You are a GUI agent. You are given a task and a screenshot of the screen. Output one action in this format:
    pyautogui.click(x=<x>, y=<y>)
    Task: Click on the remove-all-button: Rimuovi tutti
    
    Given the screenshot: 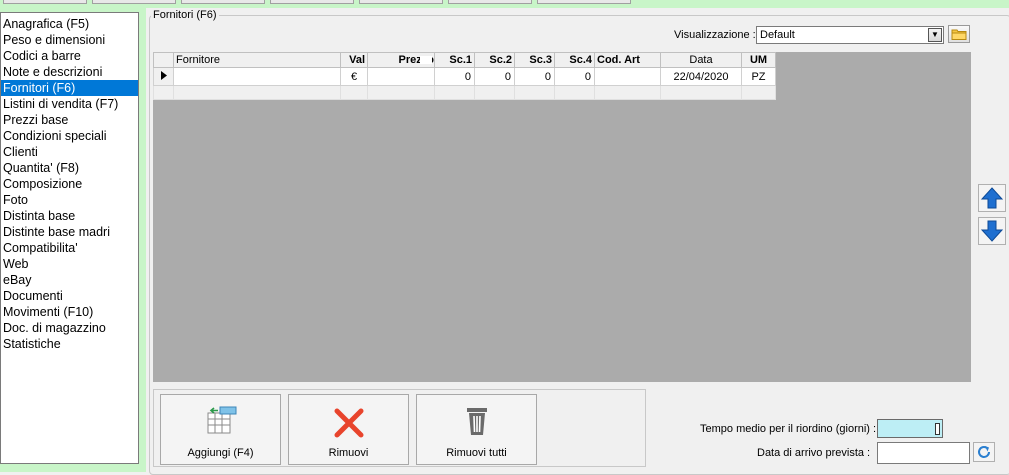 What is the action you would take?
    pyautogui.click(x=476, y=429)
    